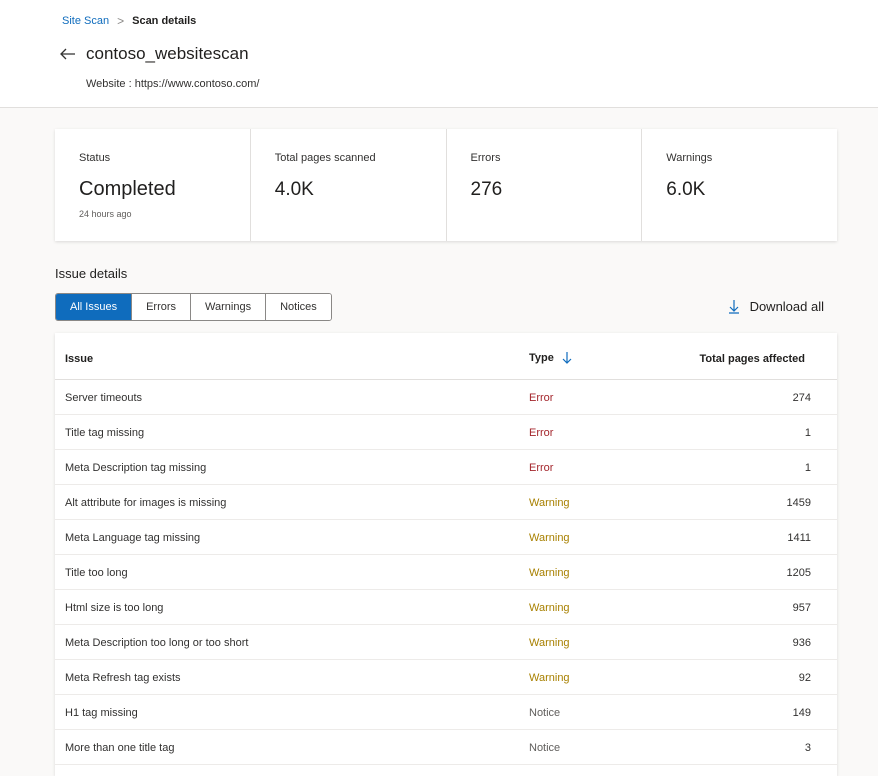 Image resolution: width=878 pixels, height=776 pixels. I want to click on stat-status: Status Completed 24 hours ago, so click(153, 185).